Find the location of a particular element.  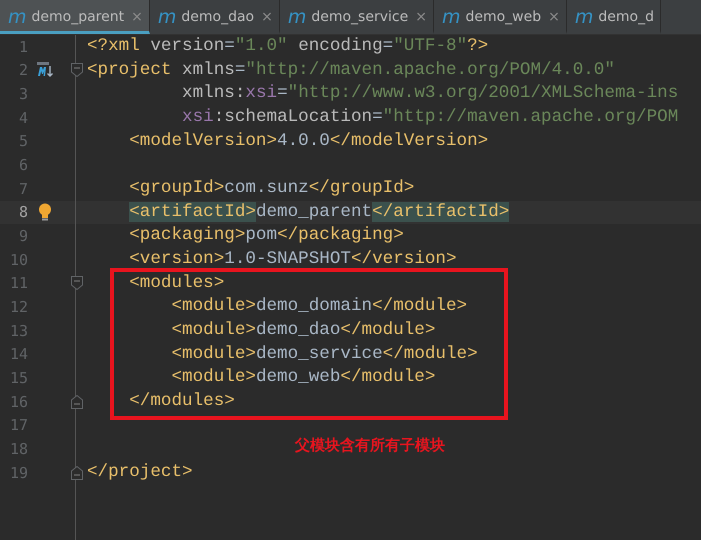

code-line: <modelVersion>4.0.0</modelVersion> is located at coordinates (309, 141).